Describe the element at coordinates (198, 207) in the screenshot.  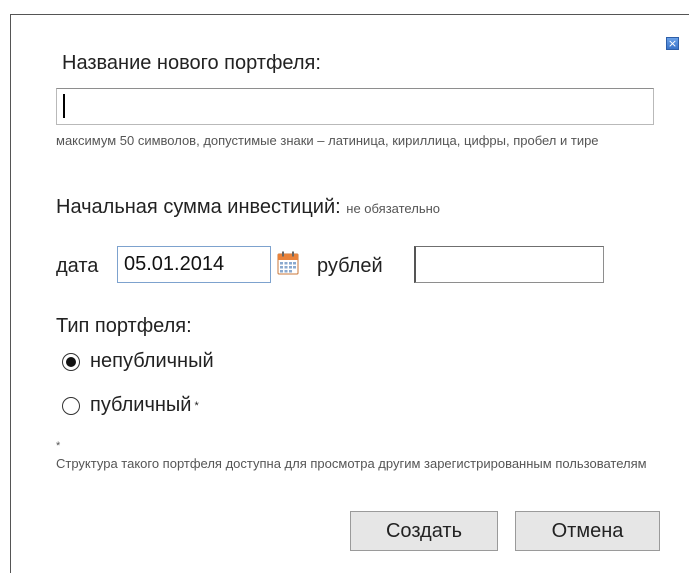
I see `initial-investment-text: Начальная сумма инвестиций:` at that location.